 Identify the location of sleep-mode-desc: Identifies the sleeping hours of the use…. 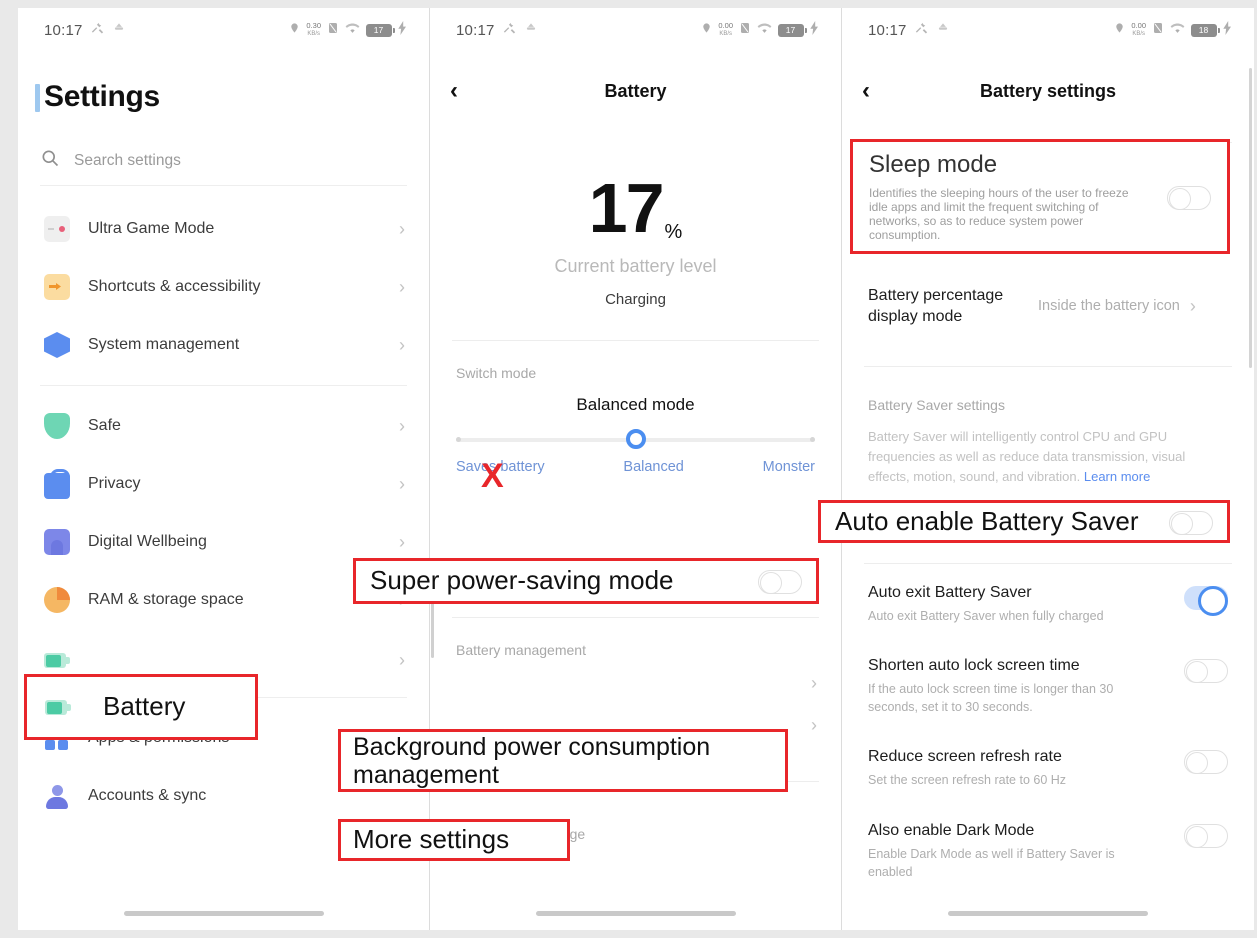
(999, 213).